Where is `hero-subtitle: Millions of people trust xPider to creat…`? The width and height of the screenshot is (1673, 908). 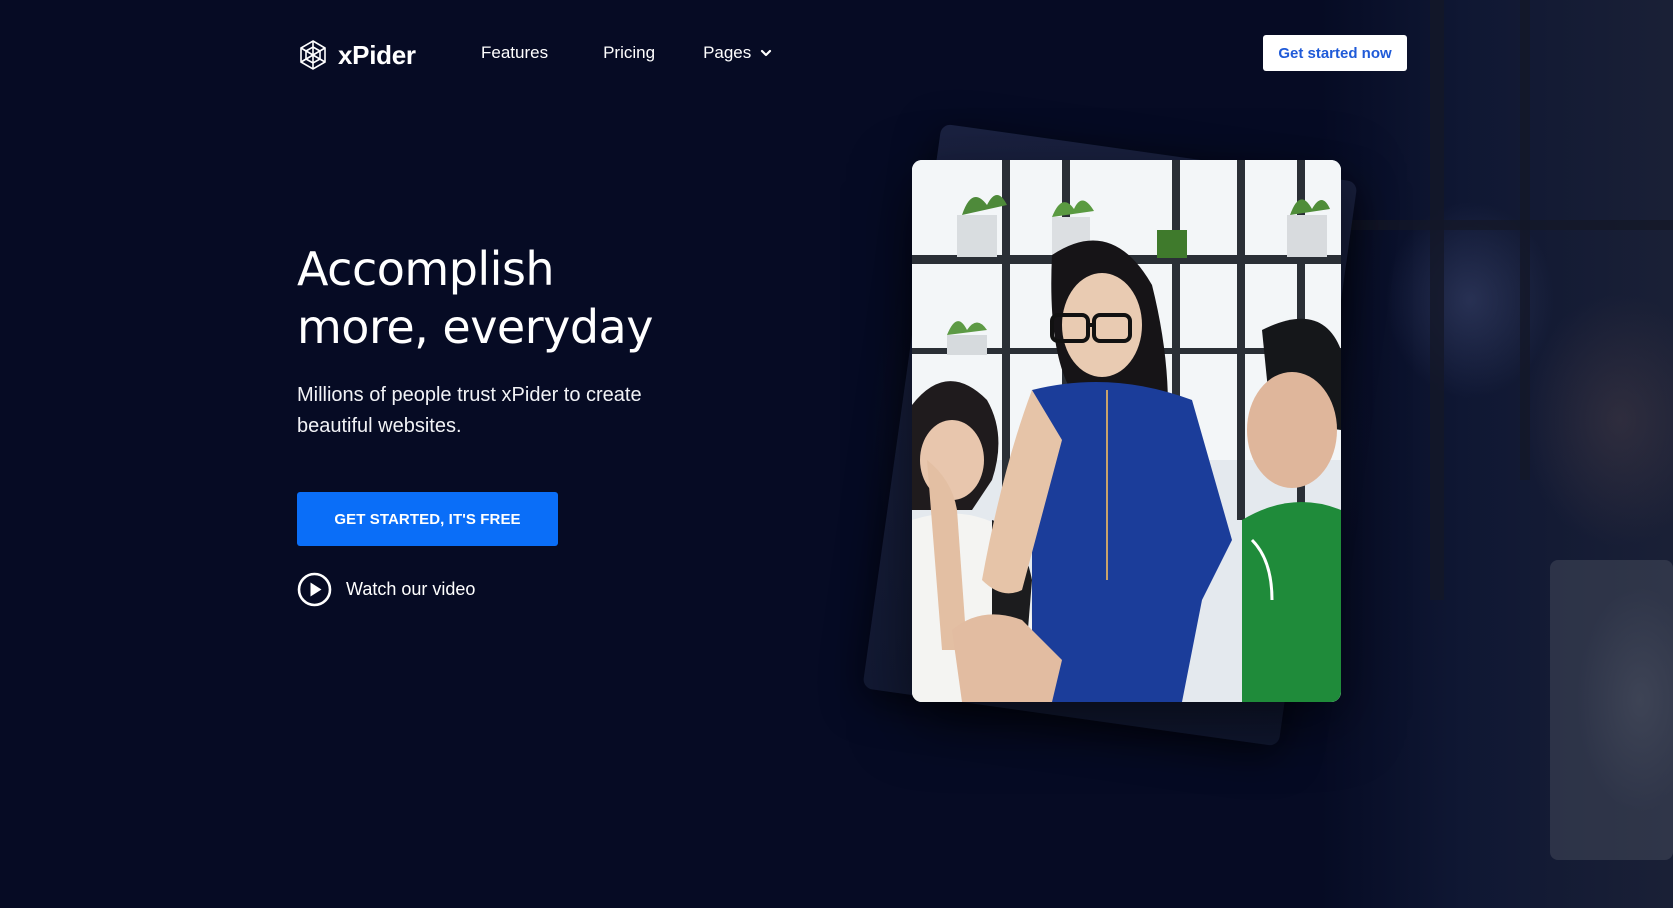
hero-subtitle: Millions of people trust xPider to creat… is located at coordinates (487, 411).